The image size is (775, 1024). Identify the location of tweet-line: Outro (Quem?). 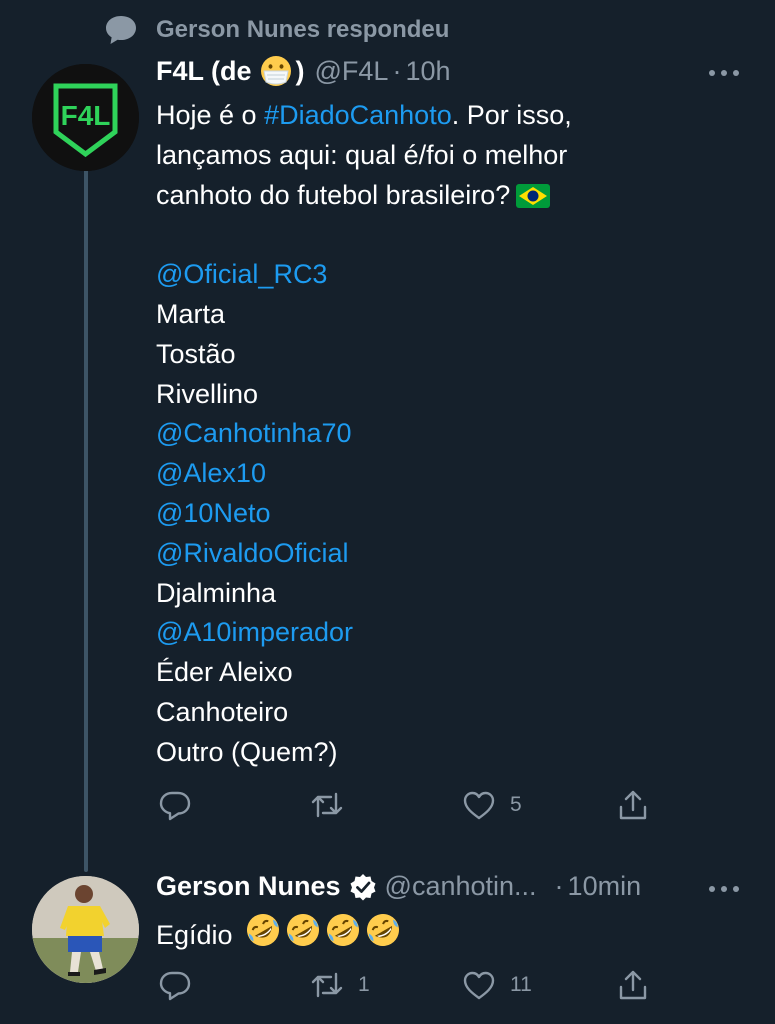
(364, 753).